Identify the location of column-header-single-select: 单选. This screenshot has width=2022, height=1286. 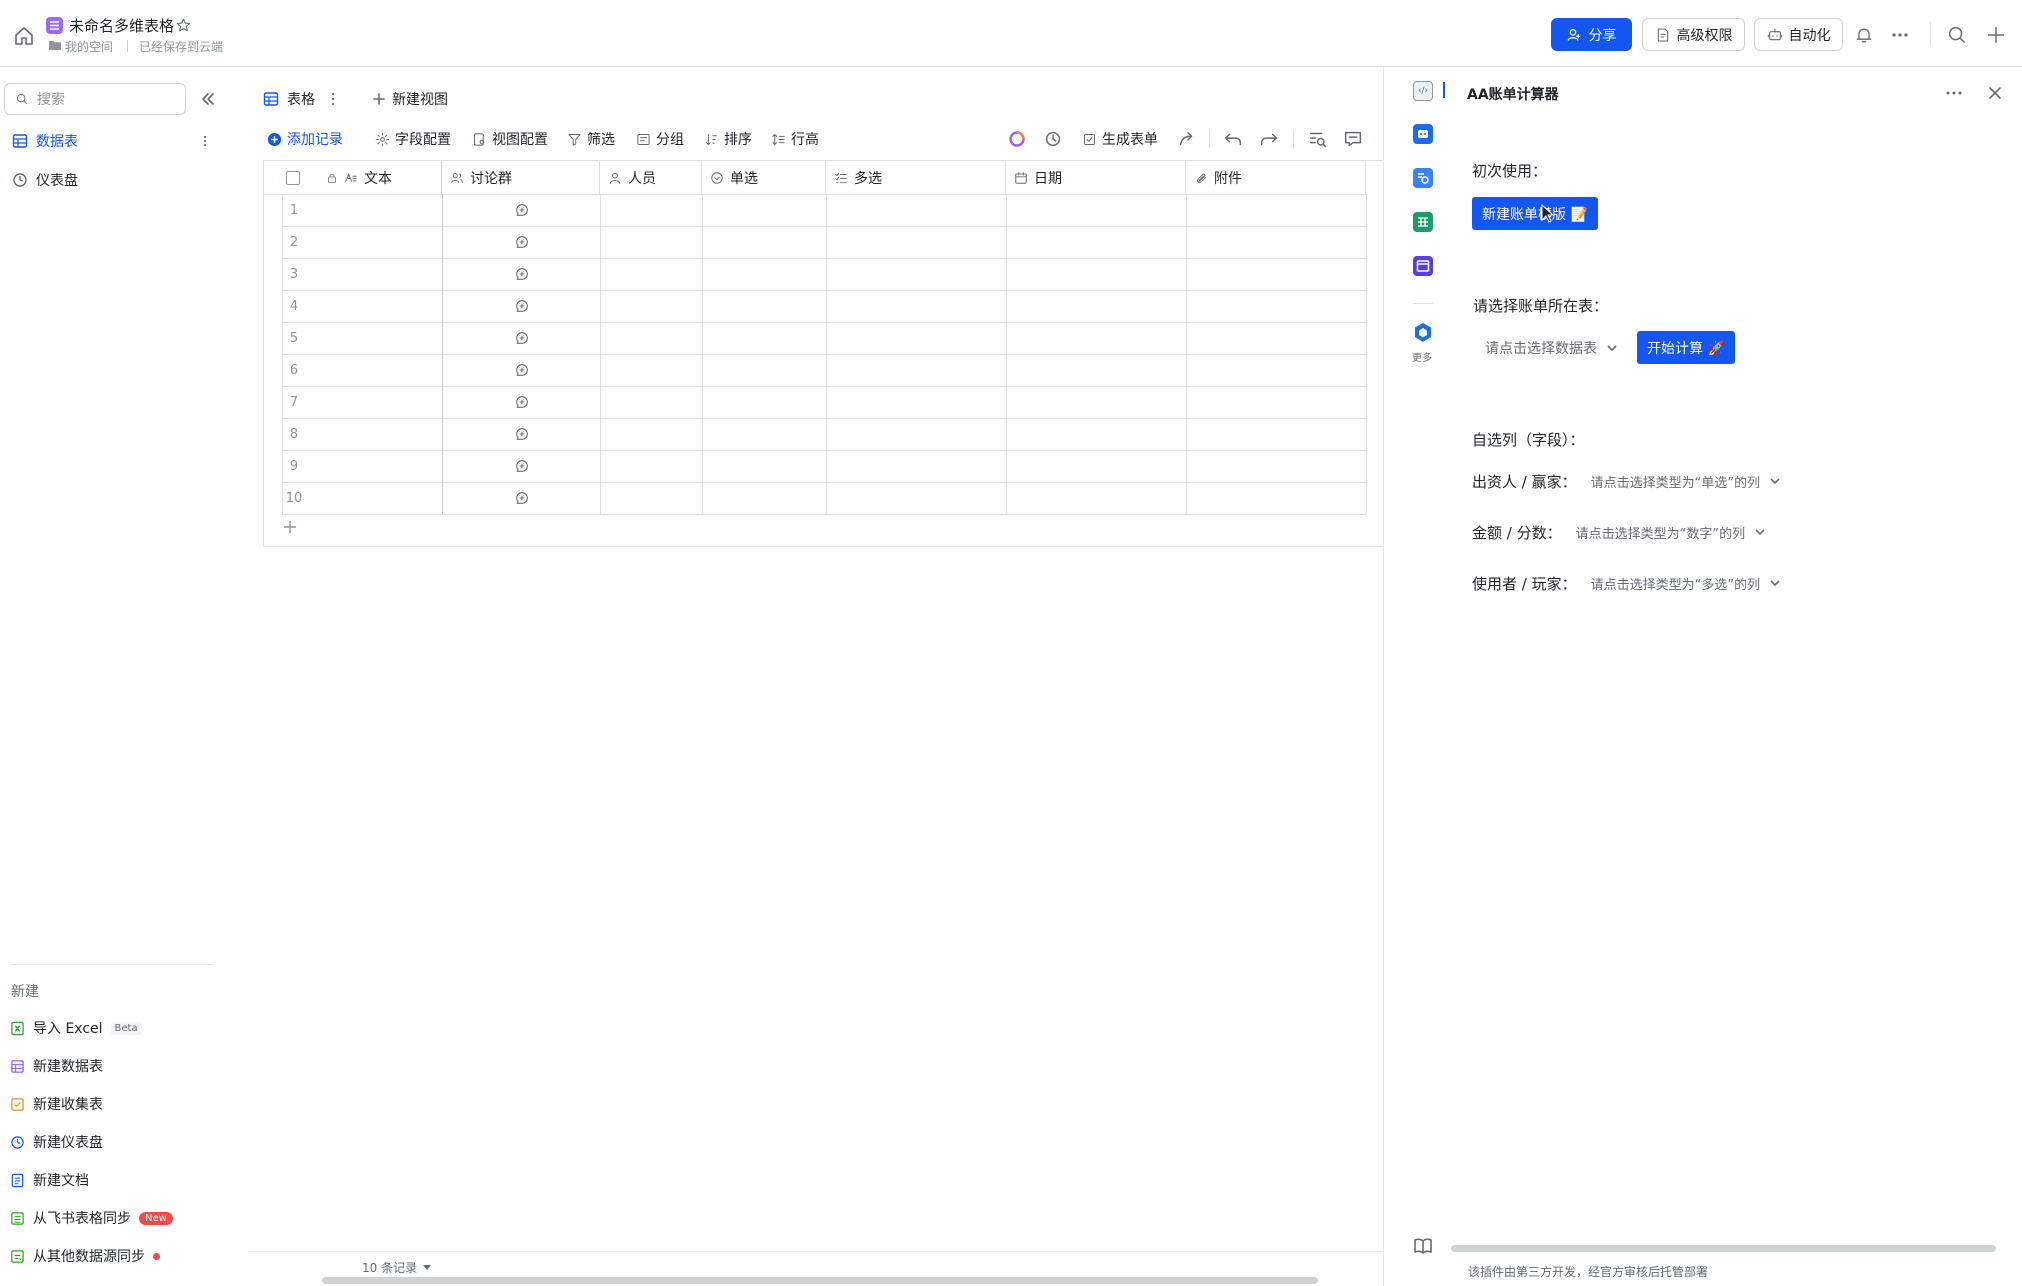
(764, 177).